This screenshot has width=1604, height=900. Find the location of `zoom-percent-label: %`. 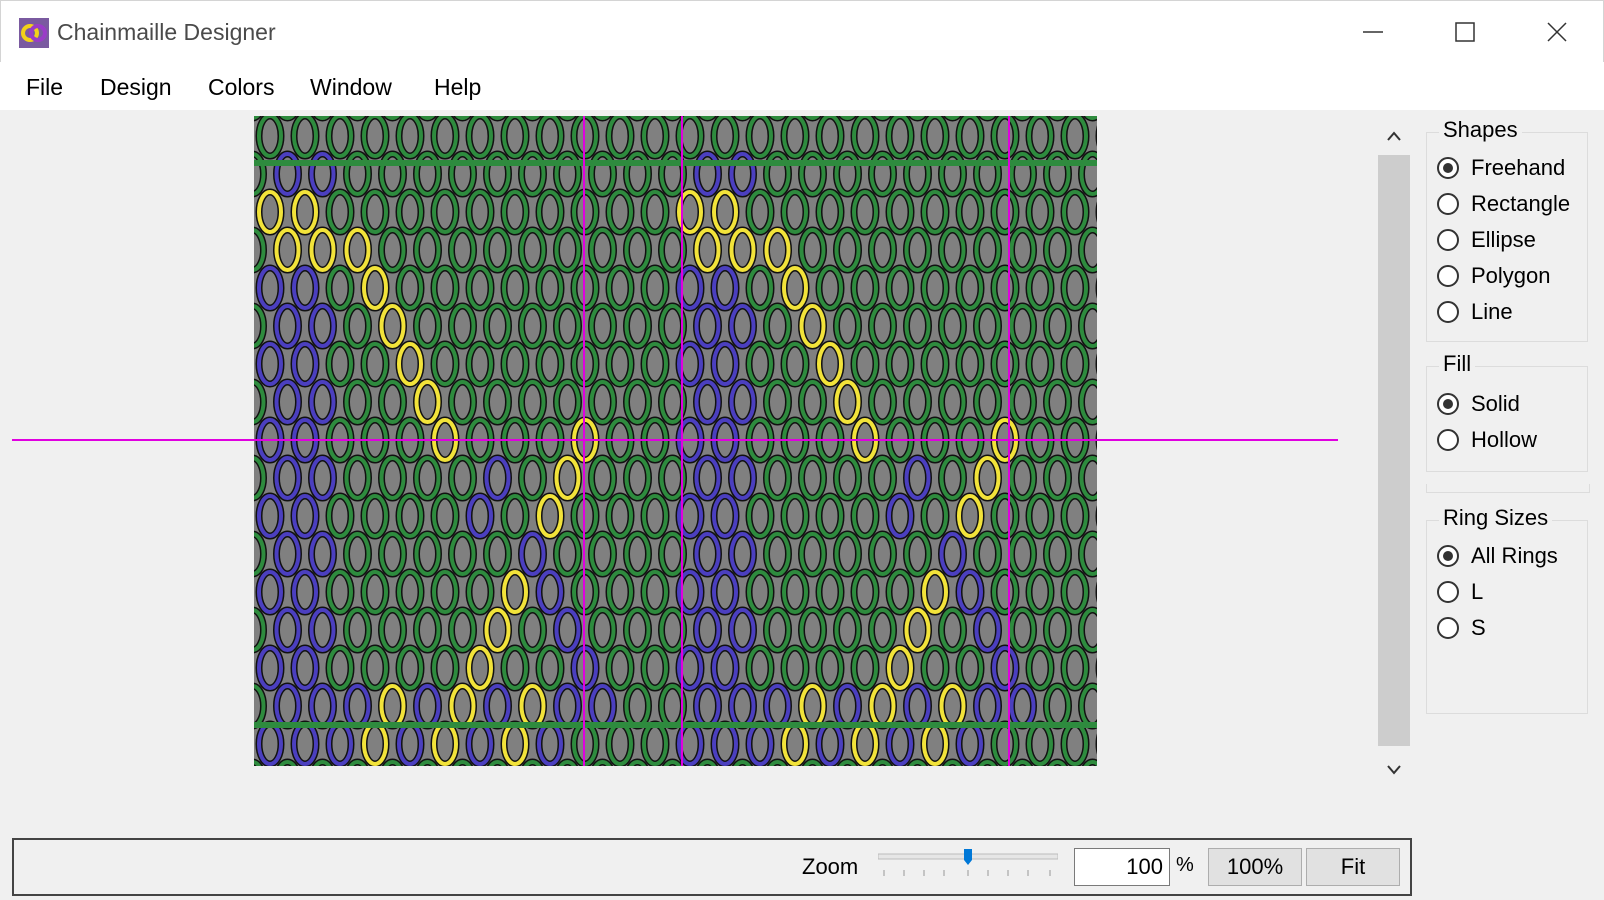

zoom-percent-label: % is located at coordinates (1185, 865).